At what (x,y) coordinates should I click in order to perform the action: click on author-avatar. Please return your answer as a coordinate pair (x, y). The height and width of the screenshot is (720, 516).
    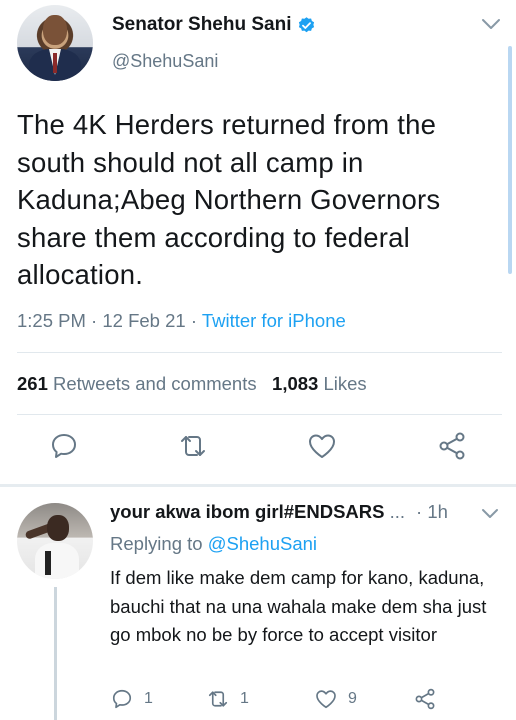
    Looking at the image, I should click on (55, 43).